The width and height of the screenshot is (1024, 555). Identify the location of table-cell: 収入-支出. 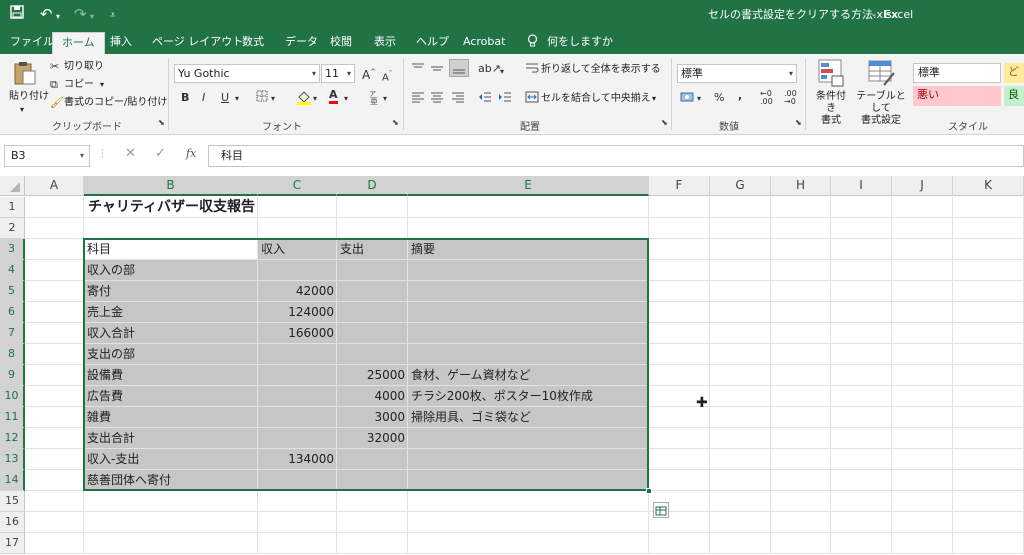
(113, 459).